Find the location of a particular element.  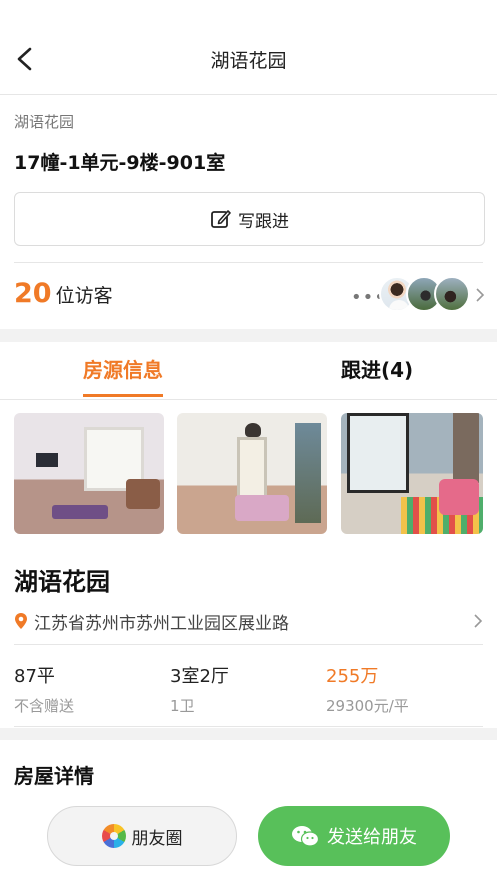

stat-area-sub: 不含赠送 is located at coordinates (44, 706).